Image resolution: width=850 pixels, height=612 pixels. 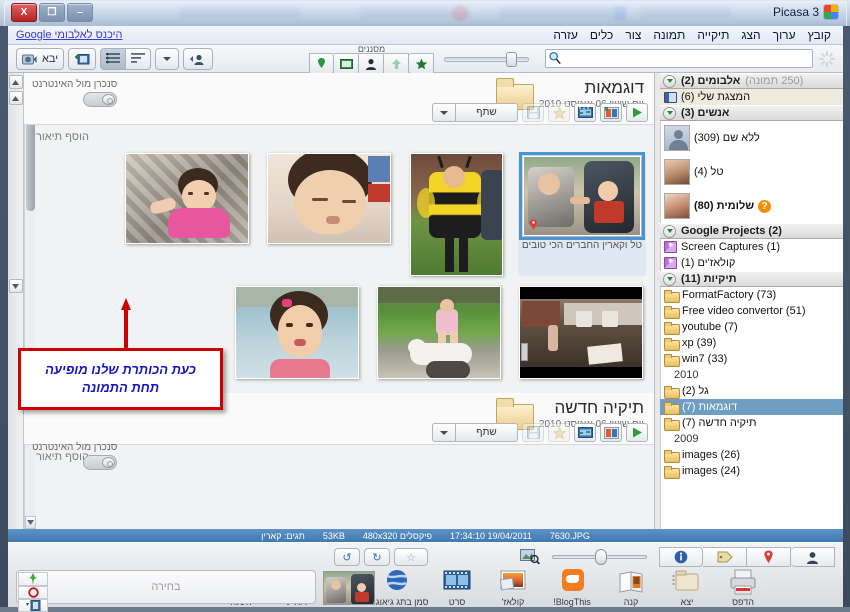 I want to click on scroll-down-button, so click(x=30, y=522).